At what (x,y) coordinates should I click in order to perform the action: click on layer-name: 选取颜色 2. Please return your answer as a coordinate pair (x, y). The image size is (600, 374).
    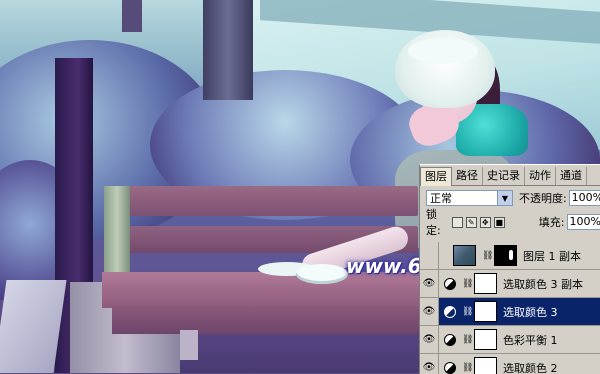
    Looking at the image, I should click on (530, 367).